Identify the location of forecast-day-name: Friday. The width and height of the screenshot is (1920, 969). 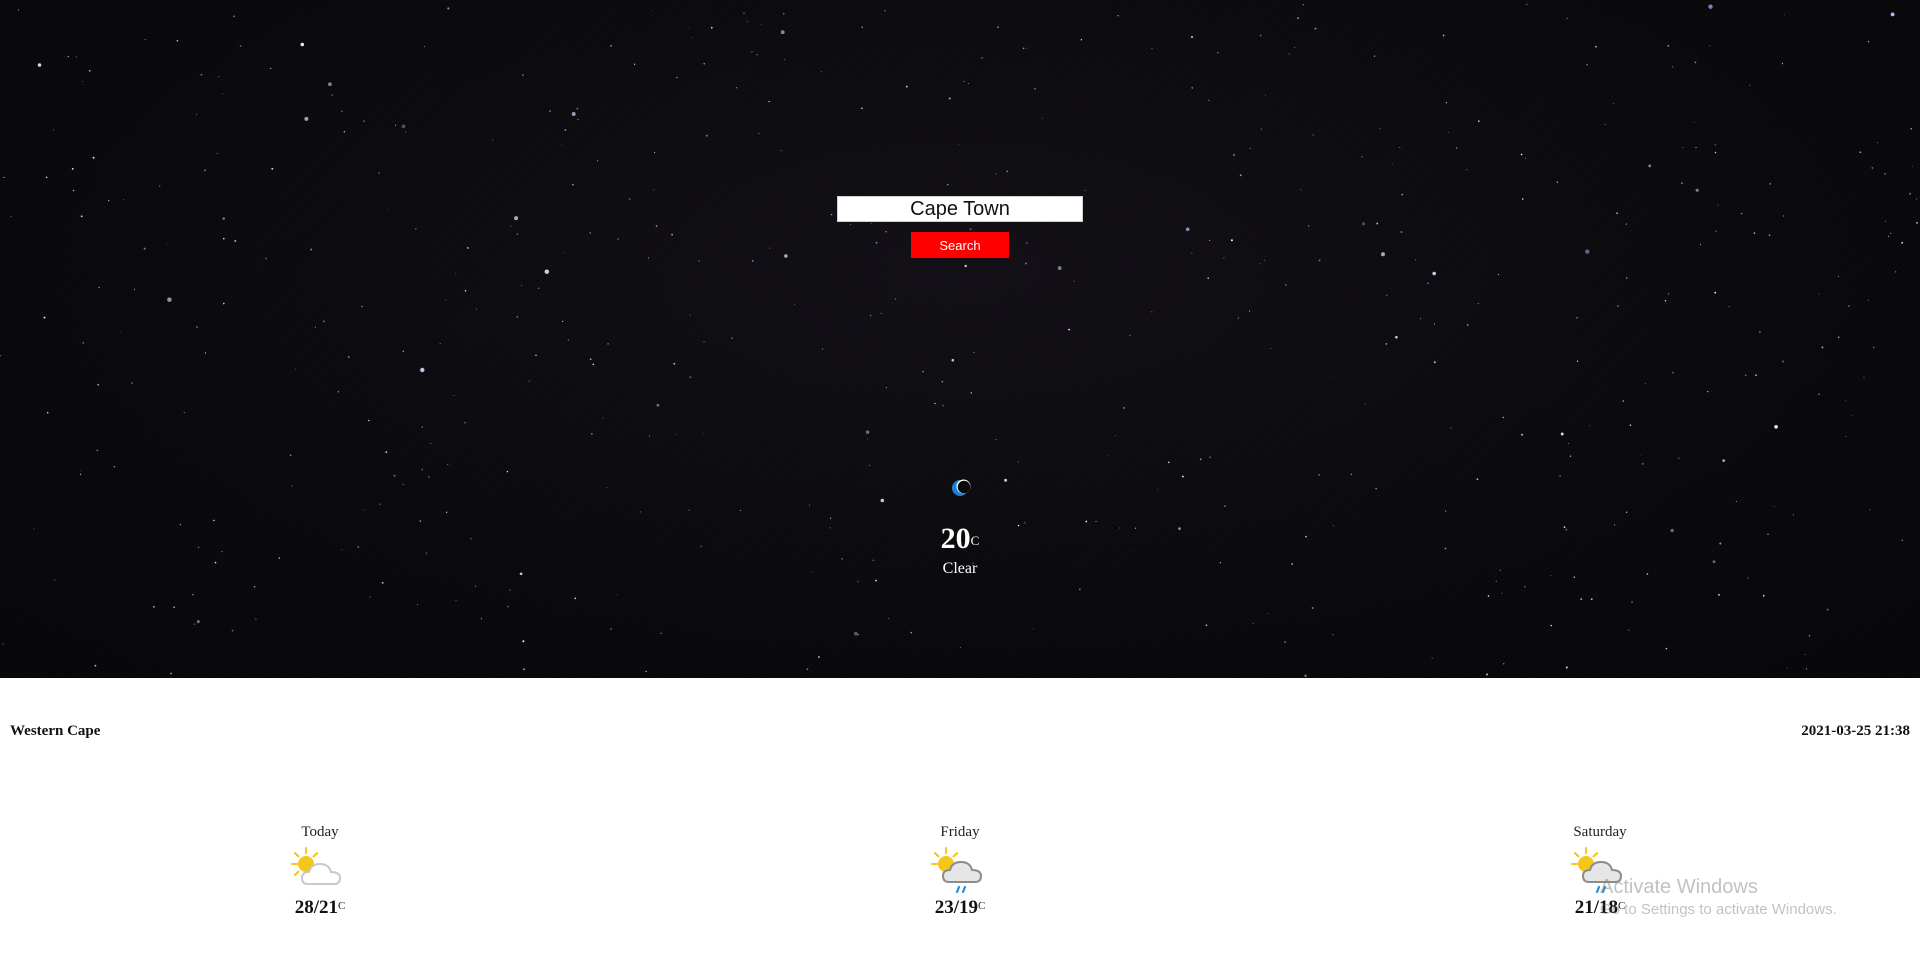
(960, 832).